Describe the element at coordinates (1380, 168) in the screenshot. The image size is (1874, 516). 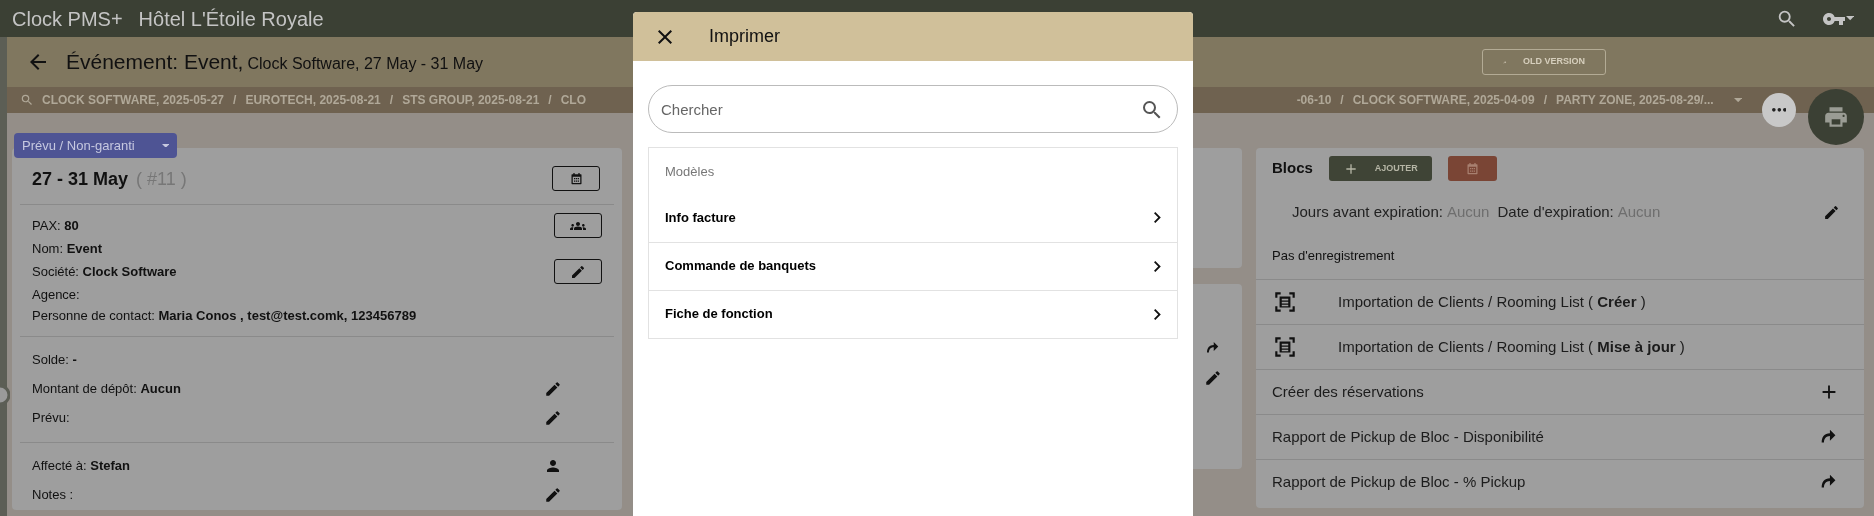
I see `add-button: AJOUTER` at that location.